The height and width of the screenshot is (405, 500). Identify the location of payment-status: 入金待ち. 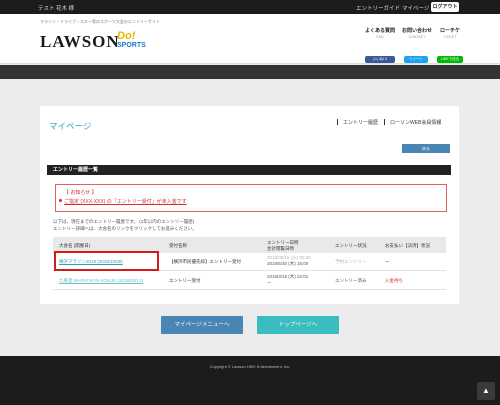
(394, 280).